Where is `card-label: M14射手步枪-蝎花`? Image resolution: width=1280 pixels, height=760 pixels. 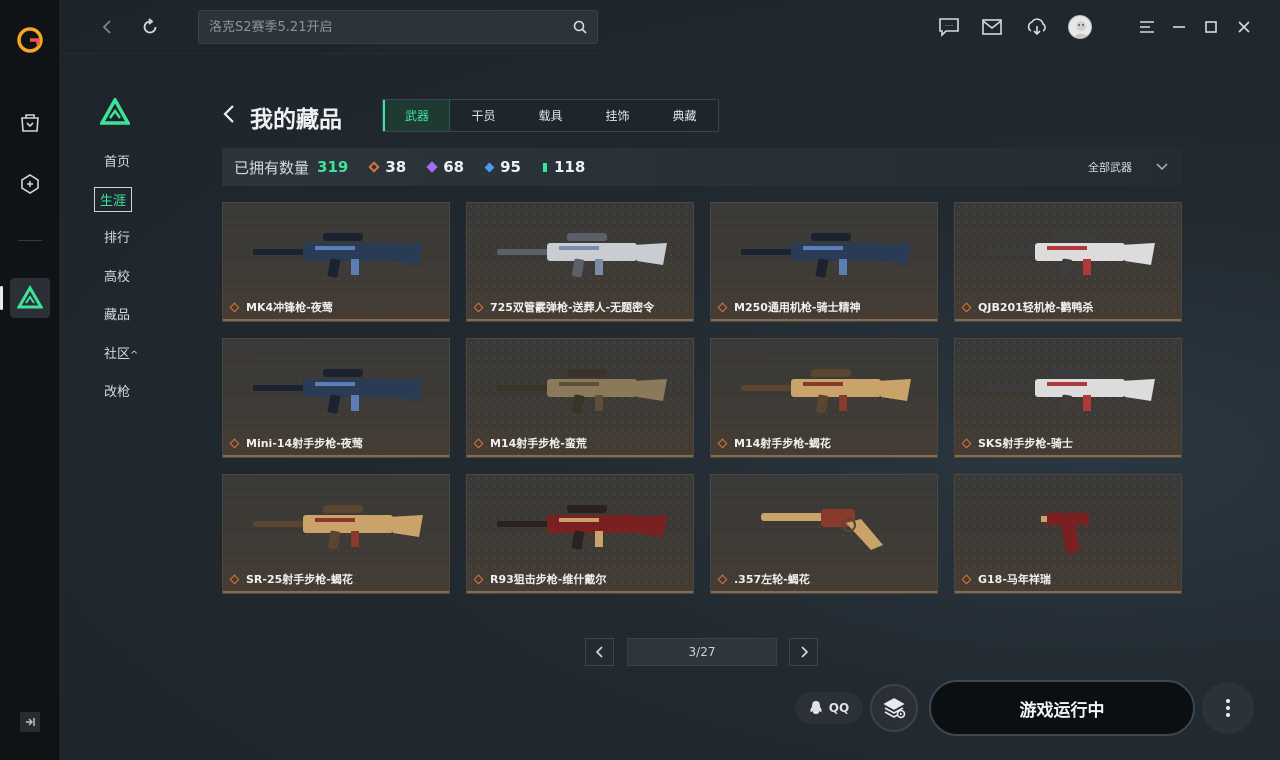 card-label: M14射手步枪-蝎花 is located at coordinates (774, 443).